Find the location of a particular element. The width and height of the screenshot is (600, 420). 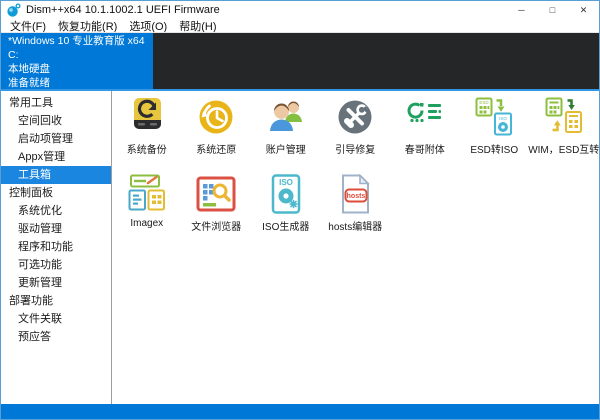

drive-type: 本地硬盘 is located at coordinates (29, 69).